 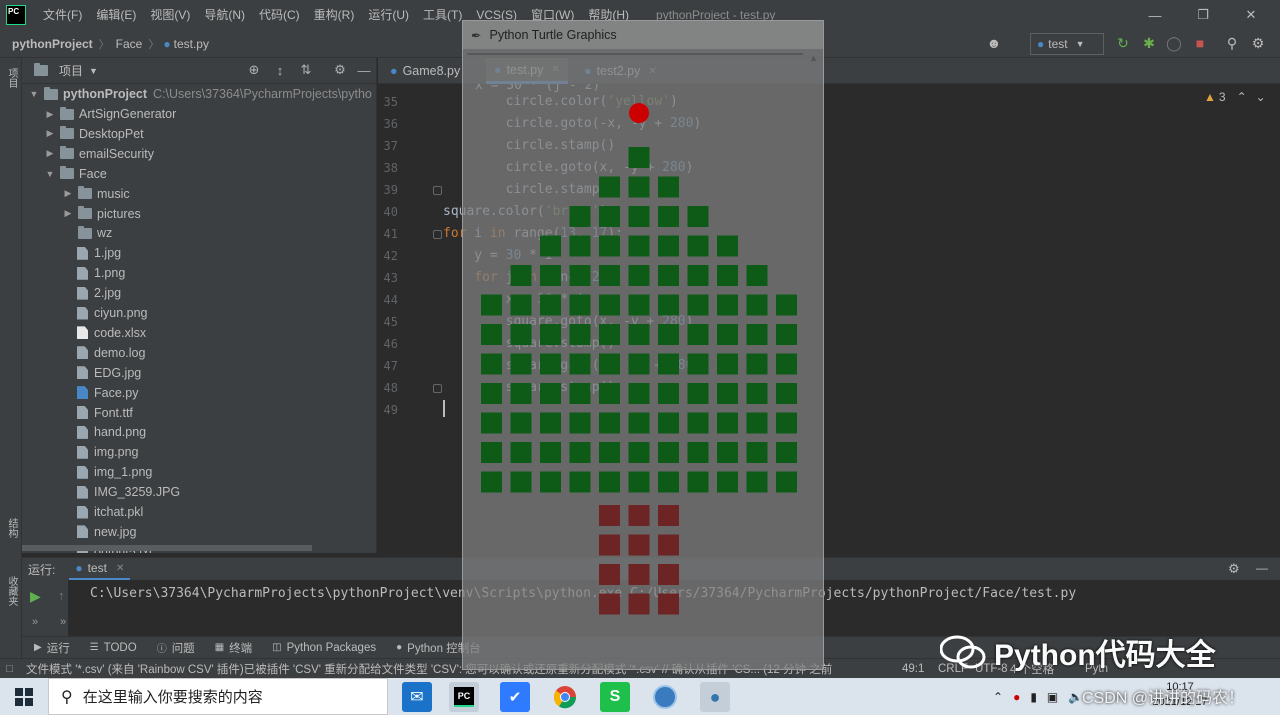 What do you see at coordinates (233, 648) in the screenshot?
I see `terminal-tool-tab: ▦ 终端` at bounding box center [233, 648].